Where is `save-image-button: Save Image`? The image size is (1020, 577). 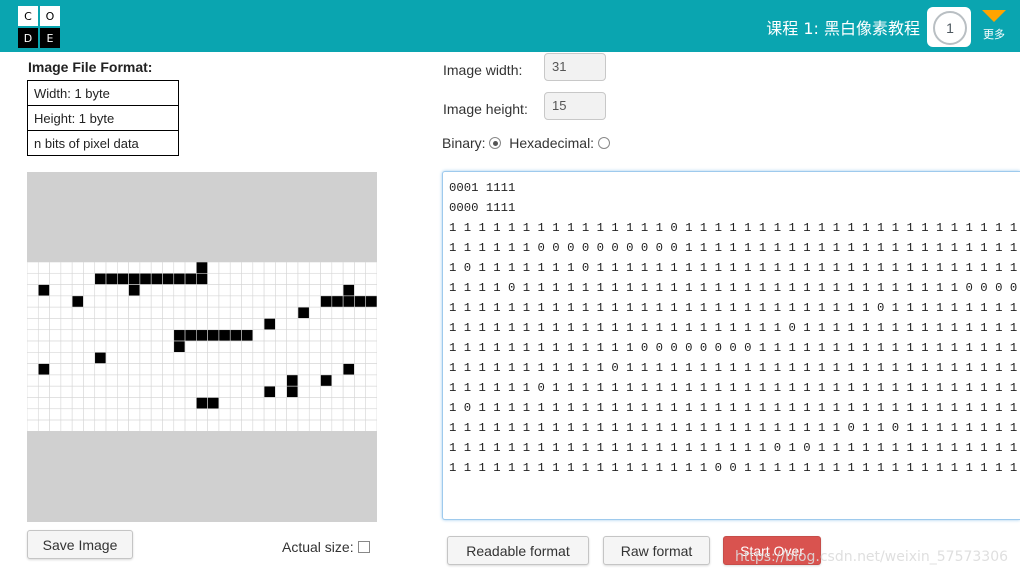 save-image-button: Save Image is located at coordinates (80, 544).